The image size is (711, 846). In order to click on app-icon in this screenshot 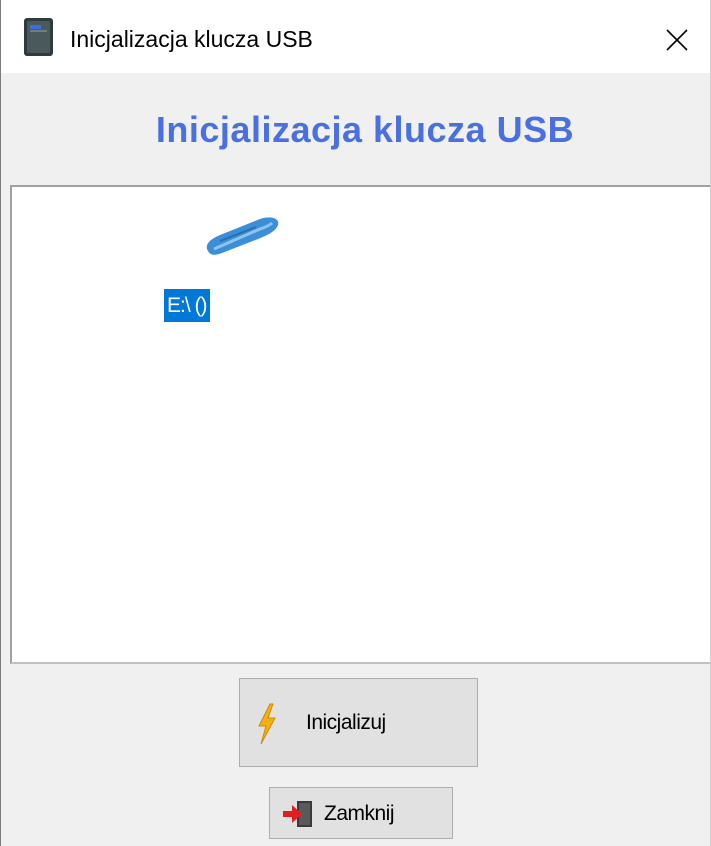, I will do `click(38, 37)`.